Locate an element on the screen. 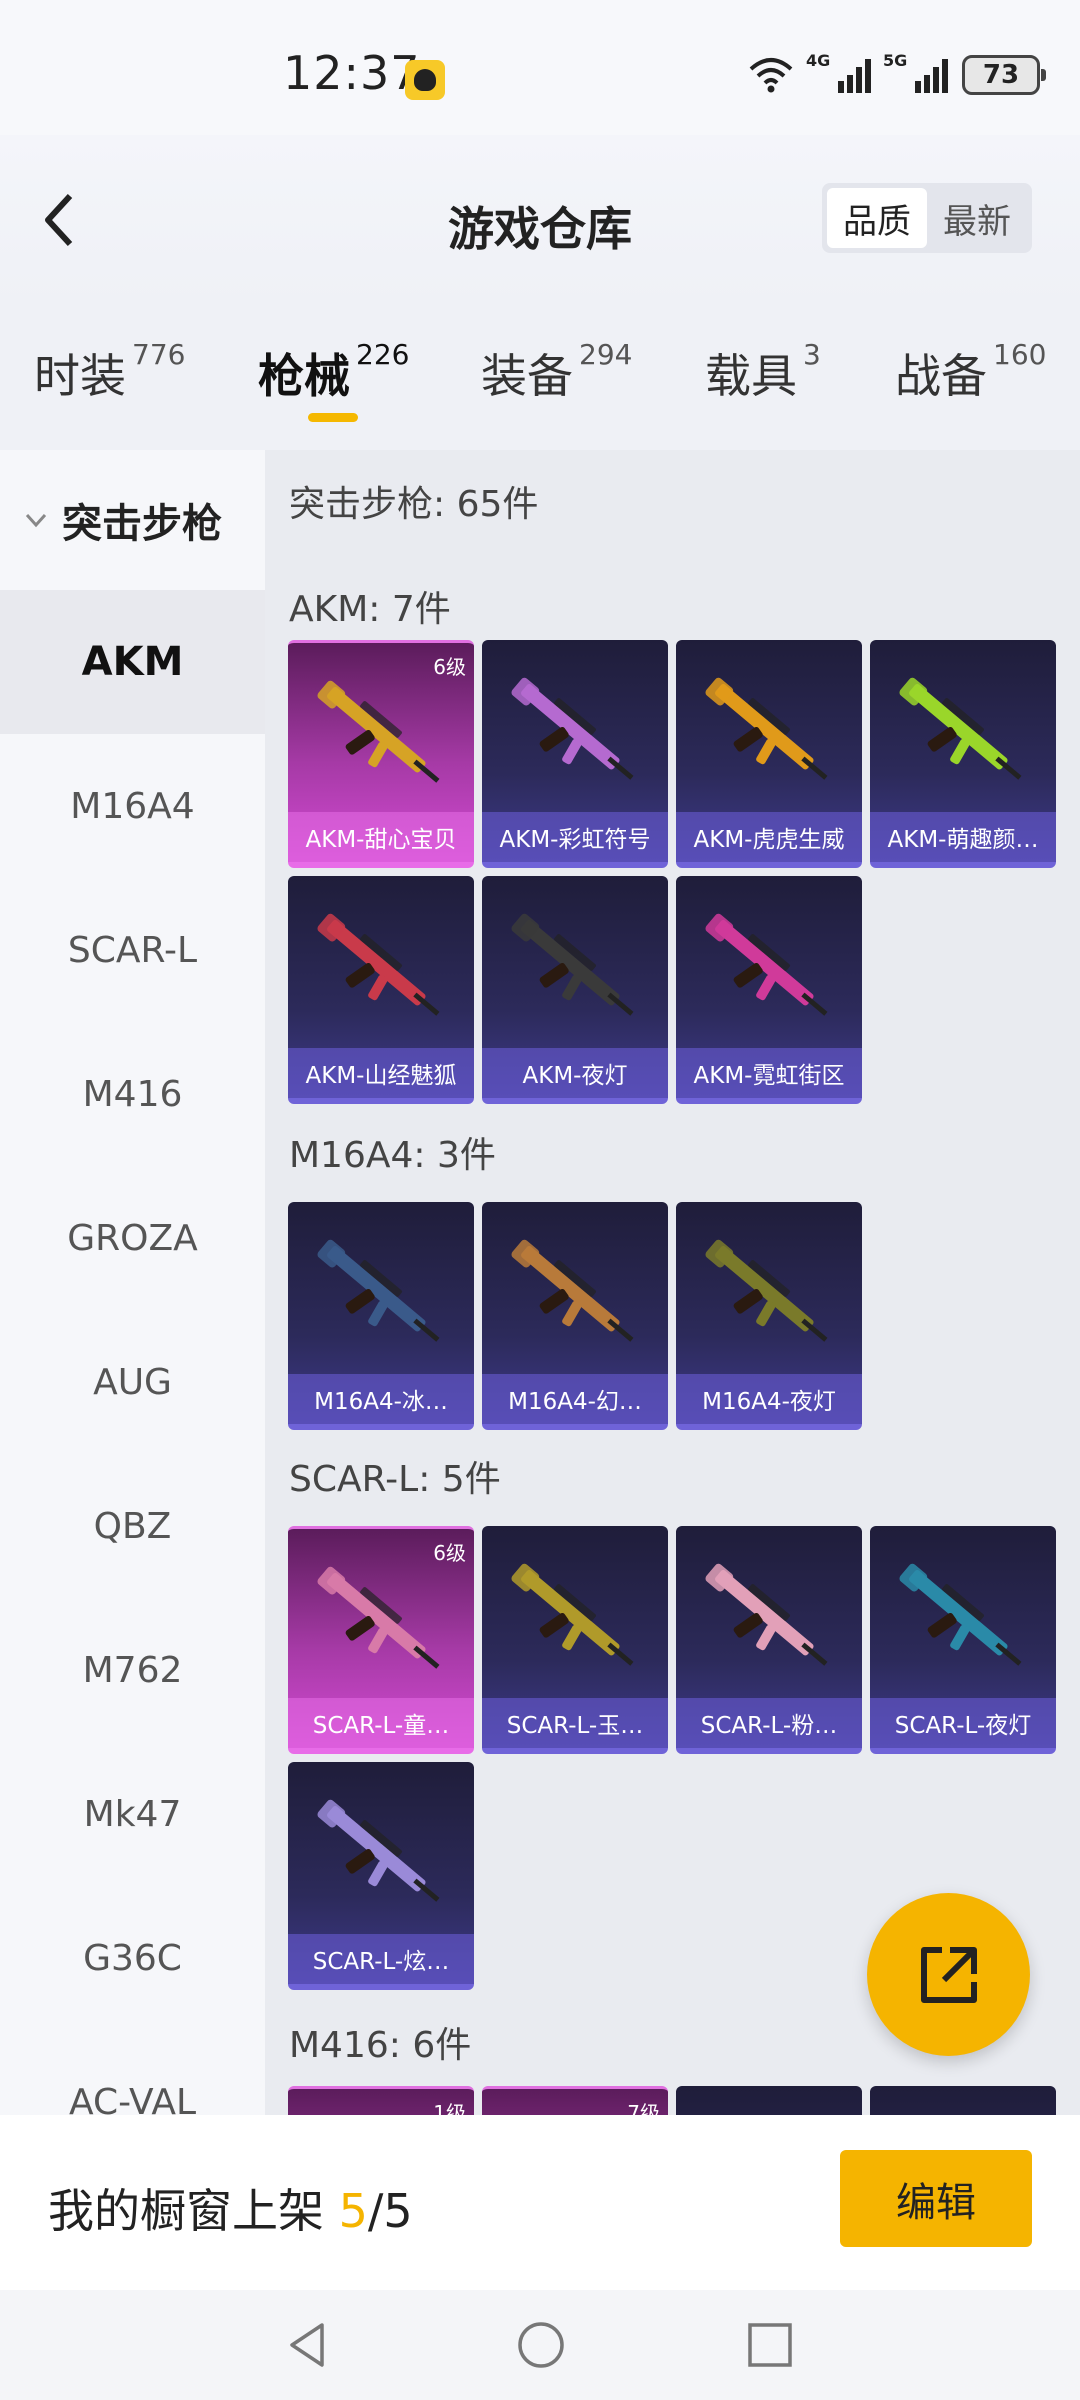  tab-label: 战备 is located at coordinates (941, 376).